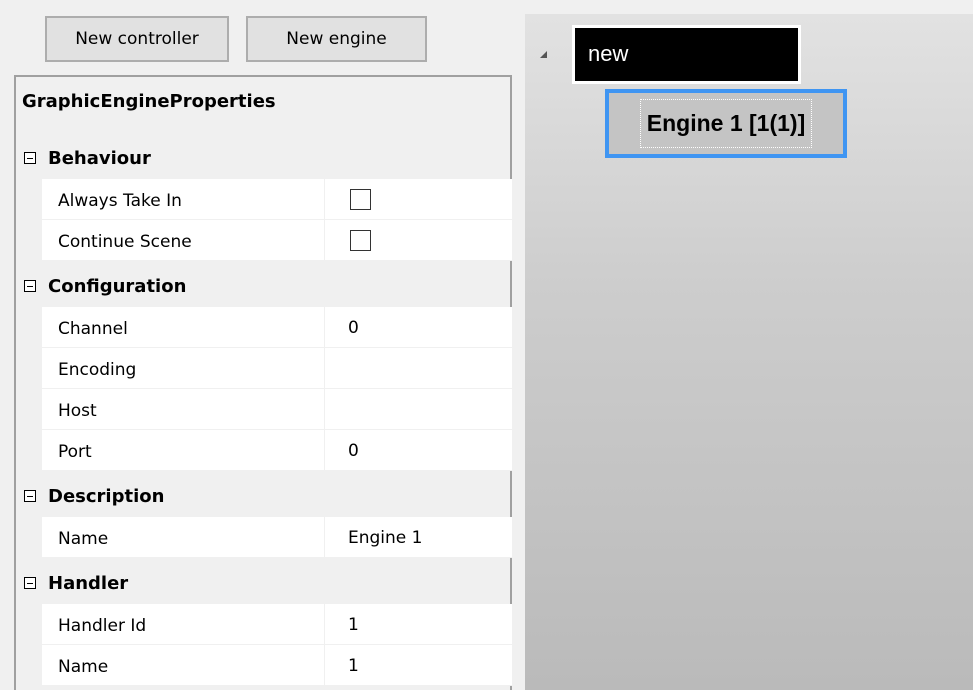 The height and width of the screenshot is (690, 973). I want to click on handler-name-value: 1, so click(353, 665).